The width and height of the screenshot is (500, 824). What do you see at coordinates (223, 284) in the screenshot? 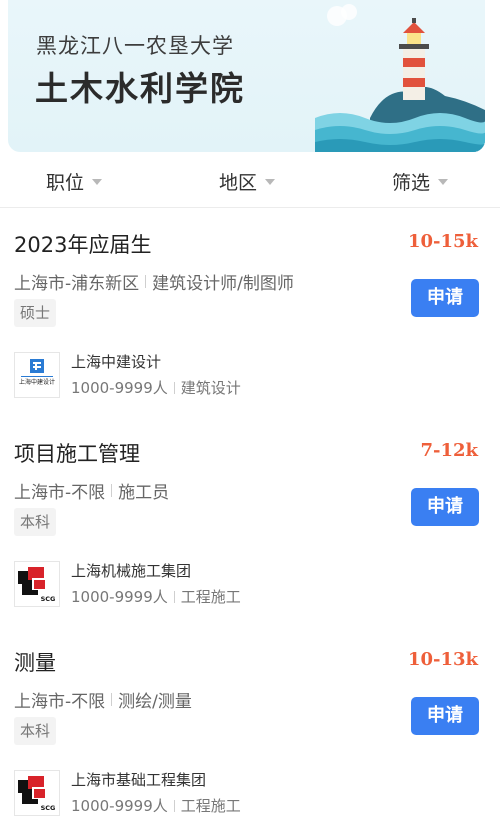
I see `job-category: 建筑设计师/制图师` at bounding box center [223, 284].